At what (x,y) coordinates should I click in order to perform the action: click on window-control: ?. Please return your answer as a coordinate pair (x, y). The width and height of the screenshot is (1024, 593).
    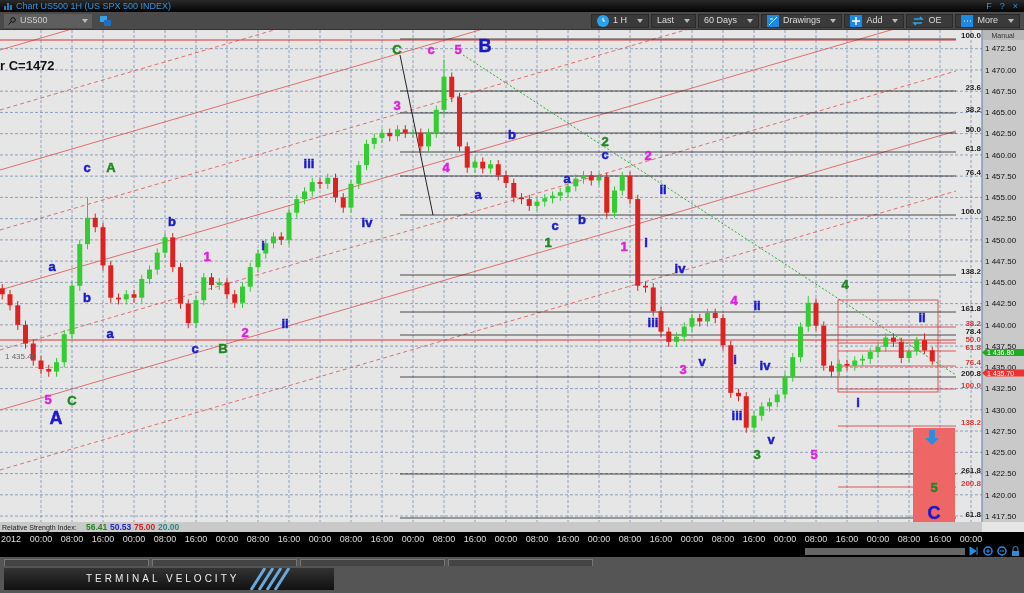
    Looking at the image, I should click on (1002, 6).